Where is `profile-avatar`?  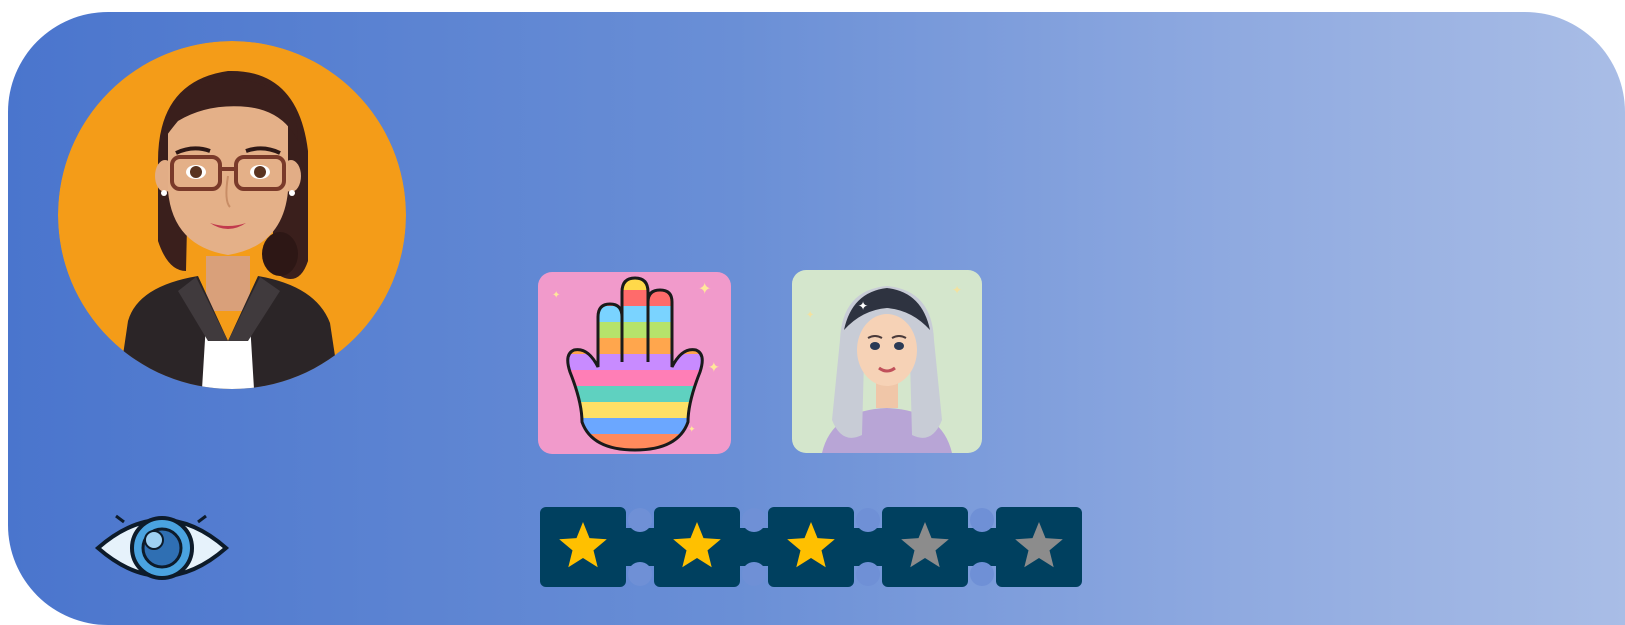 profile-avatar is located at coordinates (232, 215).